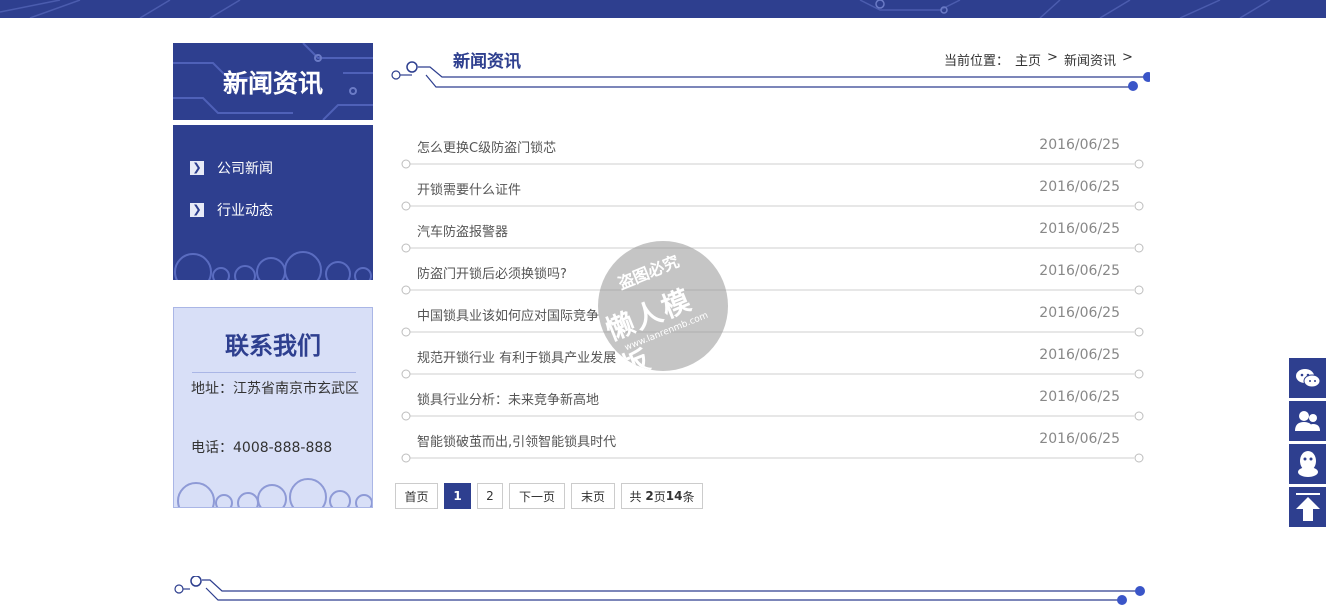 Image resolution: width=1326 pixels, height=612 pixels. What do you see at coordinates (457, 496) in the screenshot?
I see `page-1-button: 1` at bounding box center [457, 496].